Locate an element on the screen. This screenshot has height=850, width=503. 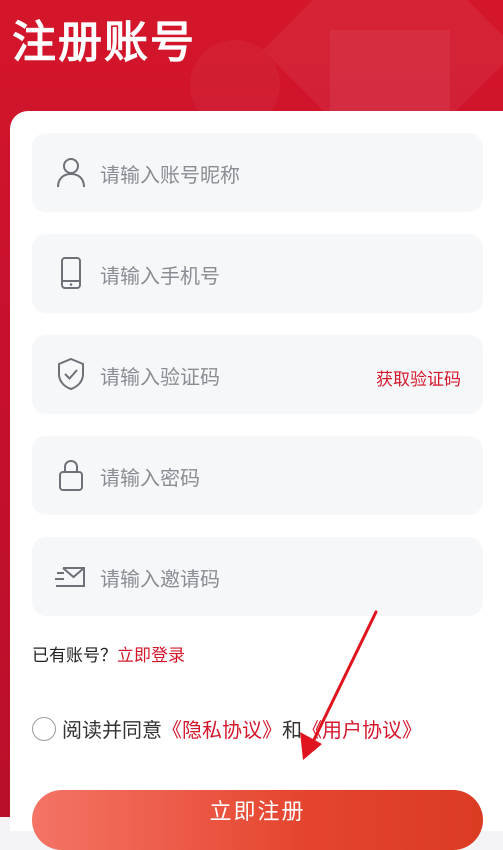
password-placeholder: 请输入密码 is located at coordinates (150, 478).